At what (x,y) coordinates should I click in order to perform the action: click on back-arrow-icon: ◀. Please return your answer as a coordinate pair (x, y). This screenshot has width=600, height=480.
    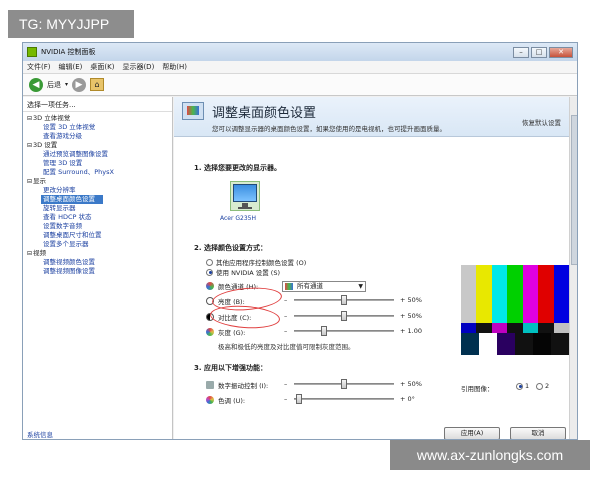
    Looking at the image, I should click on (36, 84).